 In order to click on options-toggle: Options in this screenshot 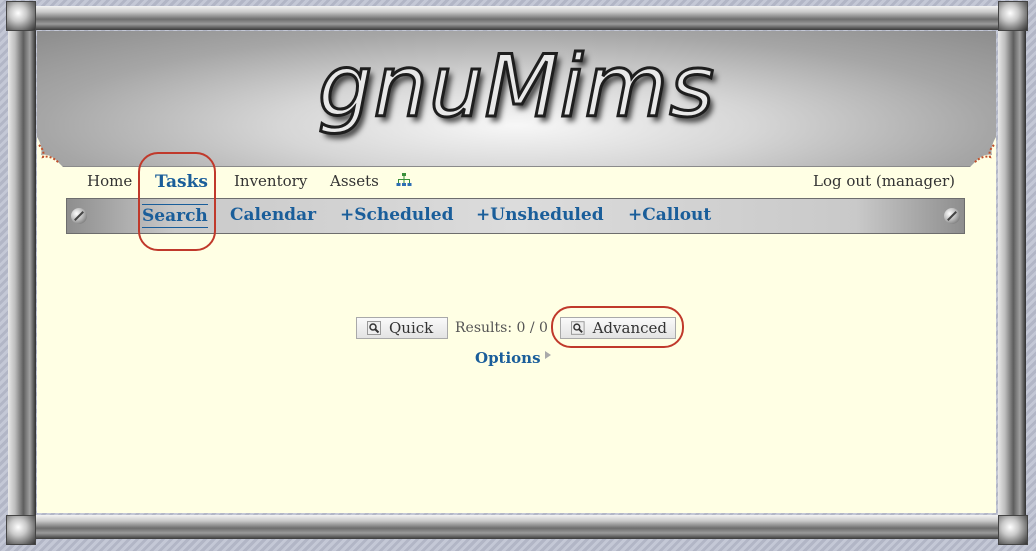, I will do `click(508, 358)`.